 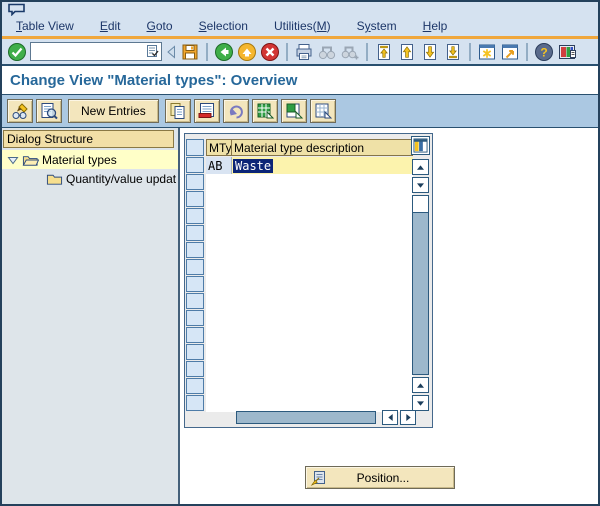 What do you see at coordinates (420, 385) in the screenshot?
I see `page-up-scroll-button` at bounding box center [420, 385].